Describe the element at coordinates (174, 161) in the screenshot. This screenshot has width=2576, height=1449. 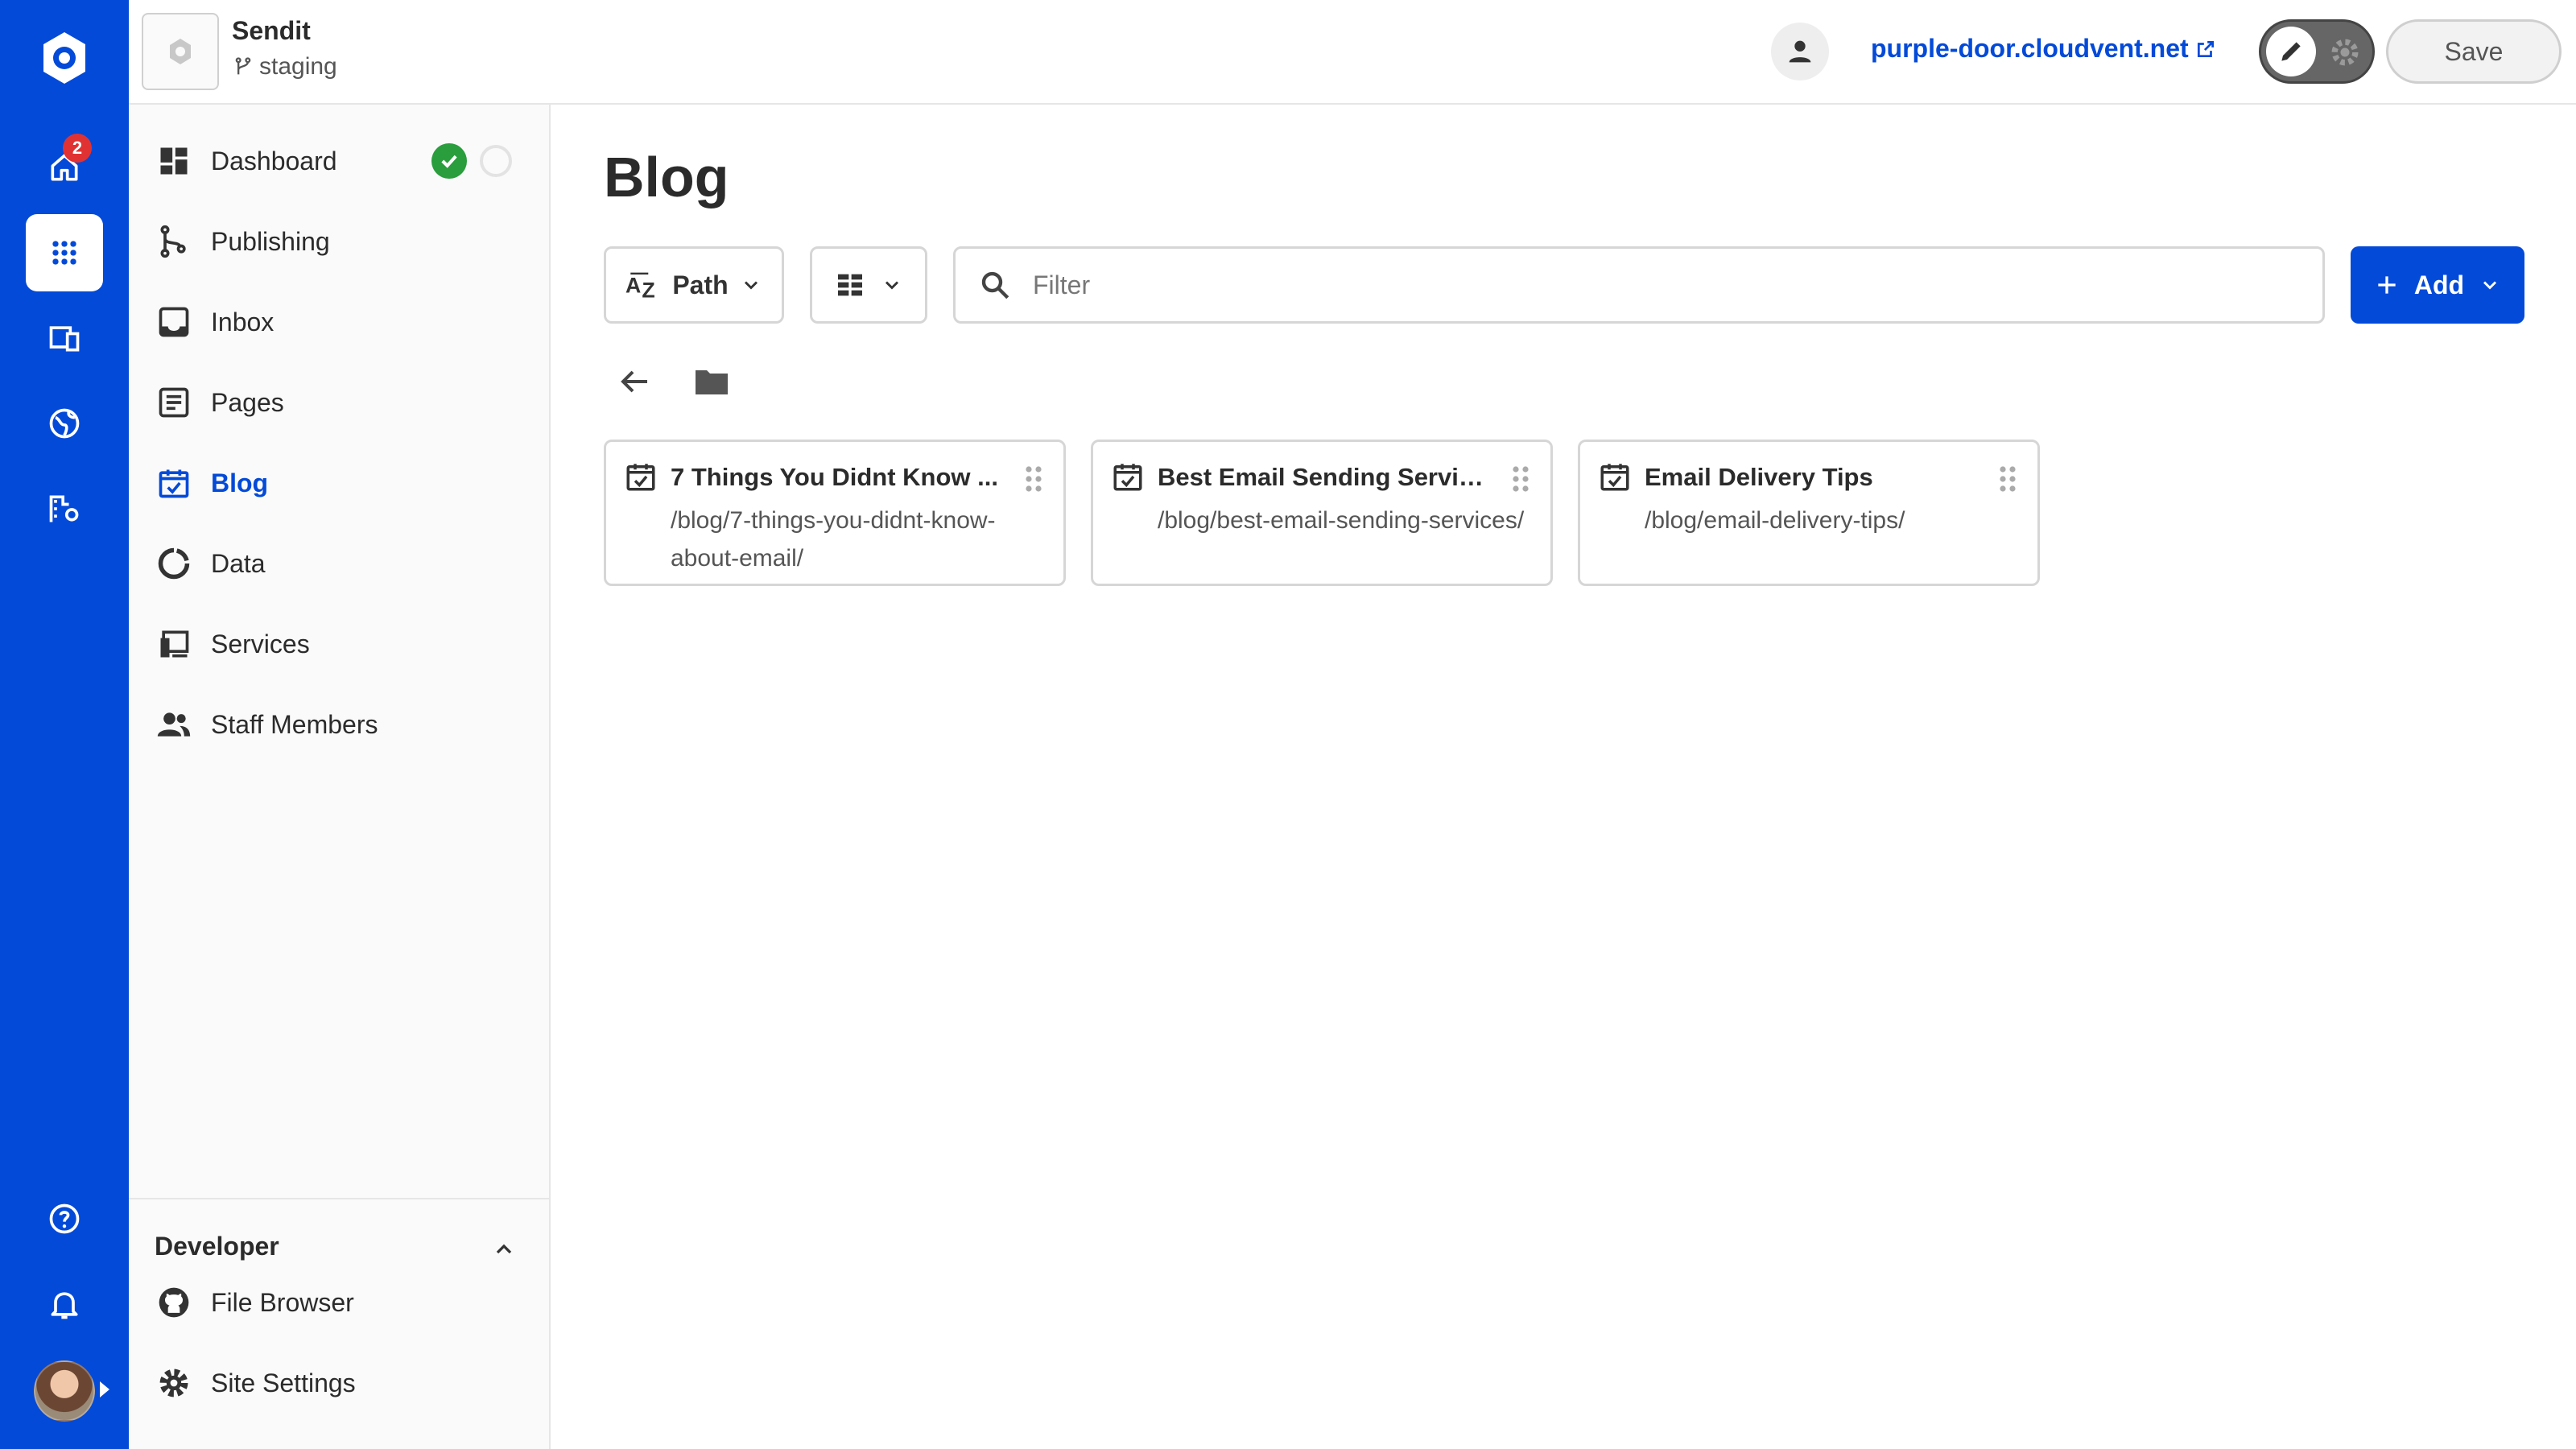
I see `dashboard-icon` at that location.